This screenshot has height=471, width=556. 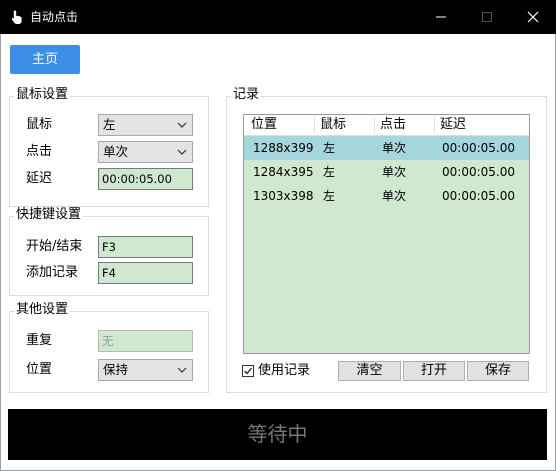 I want to click on add-record-hotkey-input: F4, so click(x=145, y=273).